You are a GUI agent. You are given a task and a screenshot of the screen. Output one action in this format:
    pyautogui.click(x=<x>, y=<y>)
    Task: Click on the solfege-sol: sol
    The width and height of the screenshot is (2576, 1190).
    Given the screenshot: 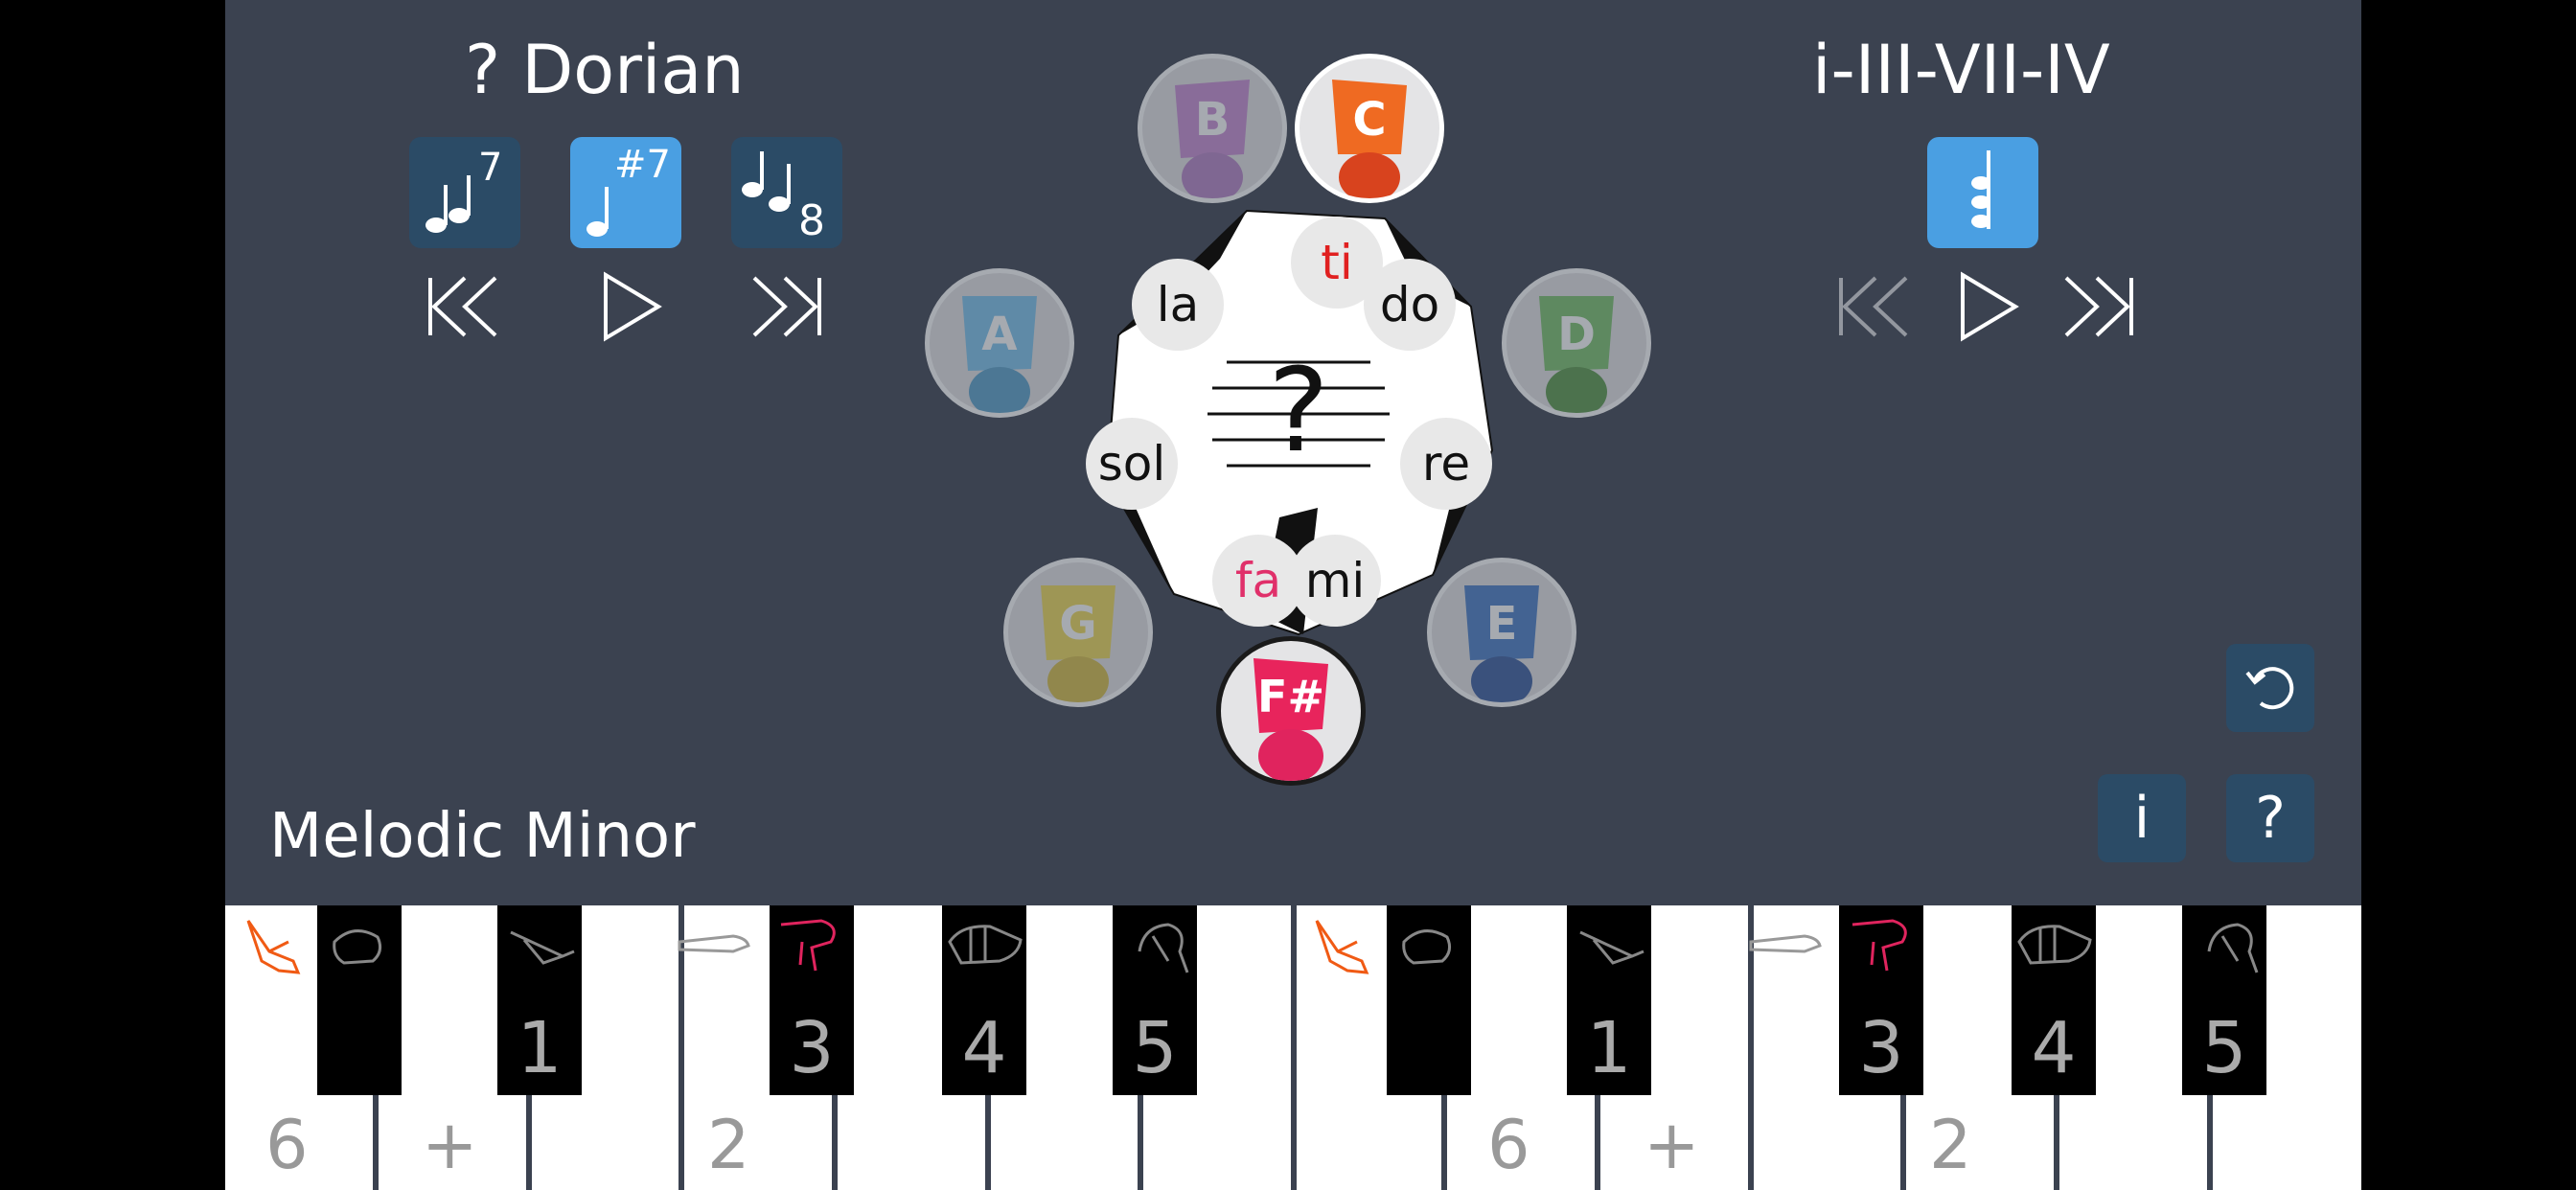 What is the action you would take?
    pyautogui.click(x=1132, y=464)
    